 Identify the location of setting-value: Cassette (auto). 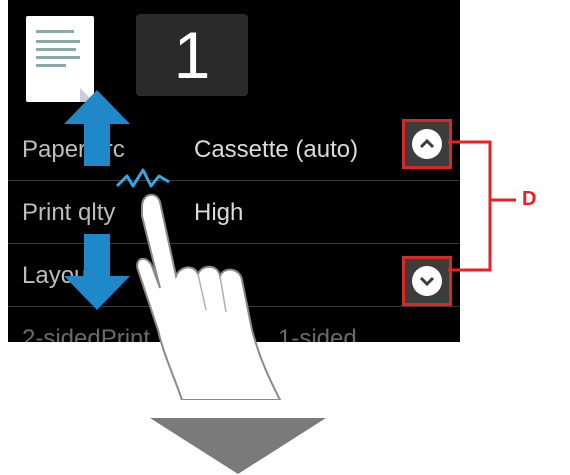
(276, 149).